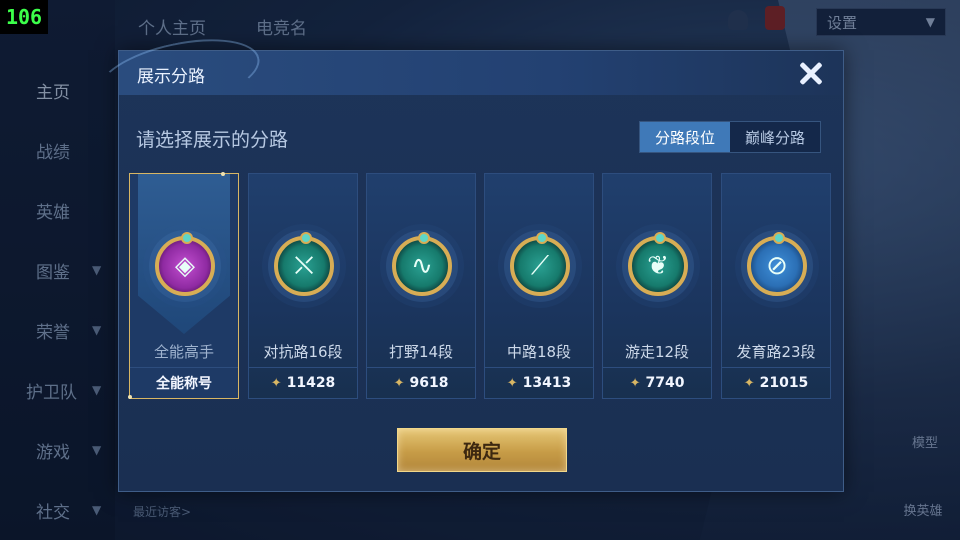 The image size is (960, 540). I want to click on lane-card-all-round: ◈ 全能高手 全能称号, so click(183, 285).